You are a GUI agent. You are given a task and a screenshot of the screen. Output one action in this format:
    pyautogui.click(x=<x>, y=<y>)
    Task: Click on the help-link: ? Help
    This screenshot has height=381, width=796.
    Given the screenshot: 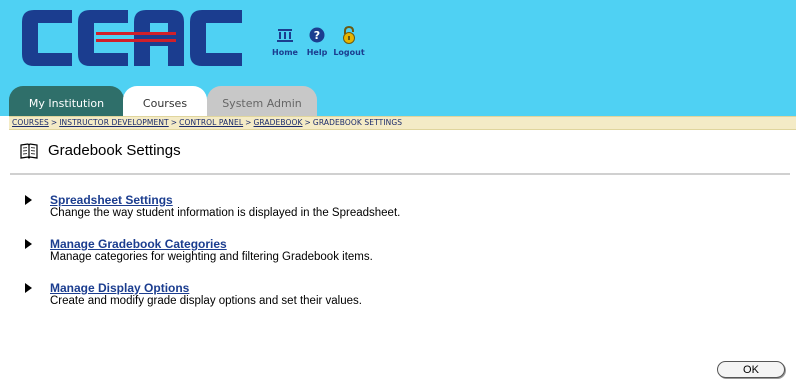 What is the action you would take?
    pyautogui.click(x=317, y=41)
    